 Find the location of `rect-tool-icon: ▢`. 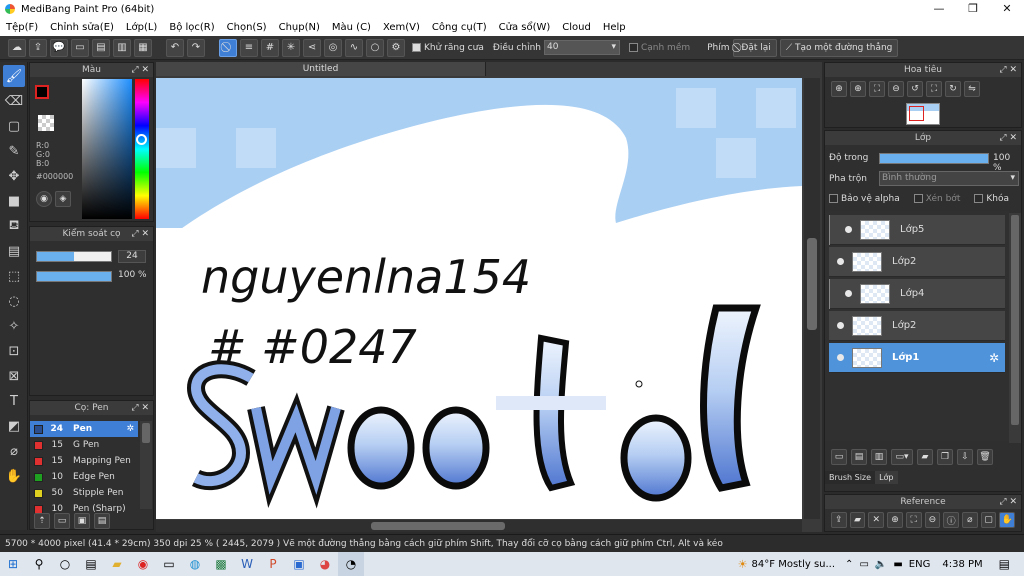

rect-tool-icon: ▢ is located at coordinates (14, 126).